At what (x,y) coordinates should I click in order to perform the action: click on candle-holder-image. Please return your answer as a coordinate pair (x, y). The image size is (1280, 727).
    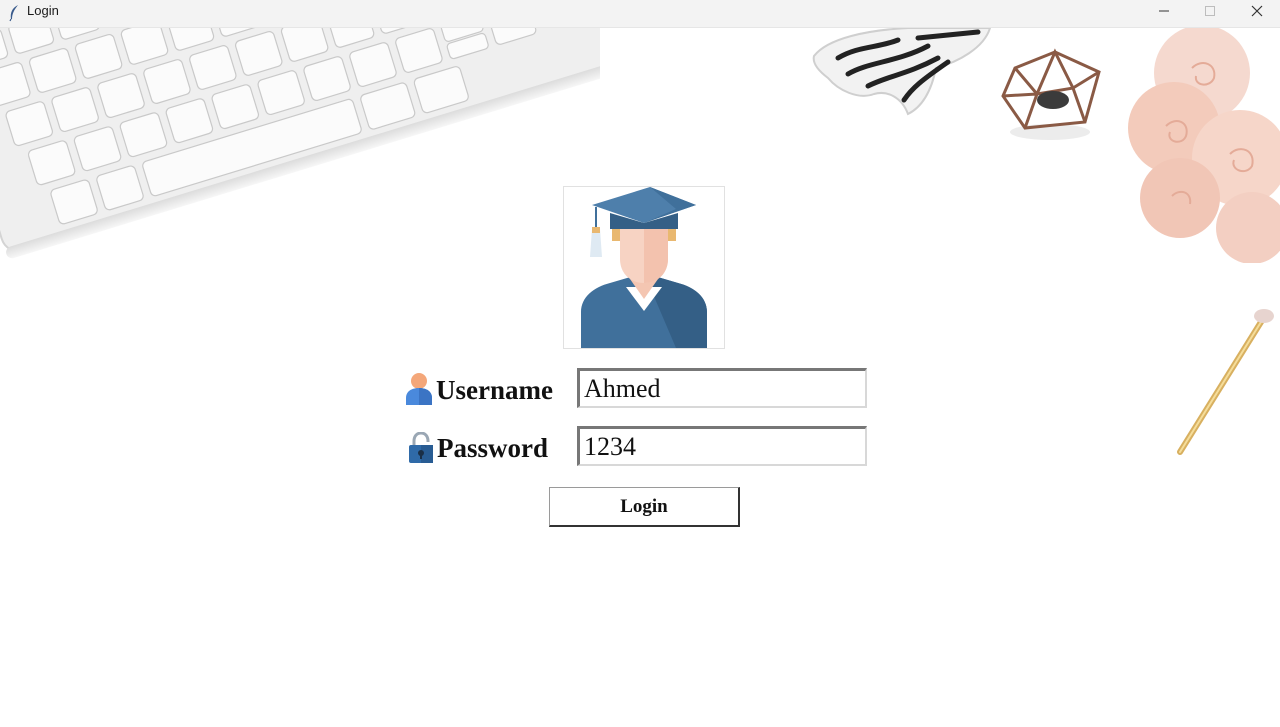
    Looking at the image, I should click on (1051, 94).